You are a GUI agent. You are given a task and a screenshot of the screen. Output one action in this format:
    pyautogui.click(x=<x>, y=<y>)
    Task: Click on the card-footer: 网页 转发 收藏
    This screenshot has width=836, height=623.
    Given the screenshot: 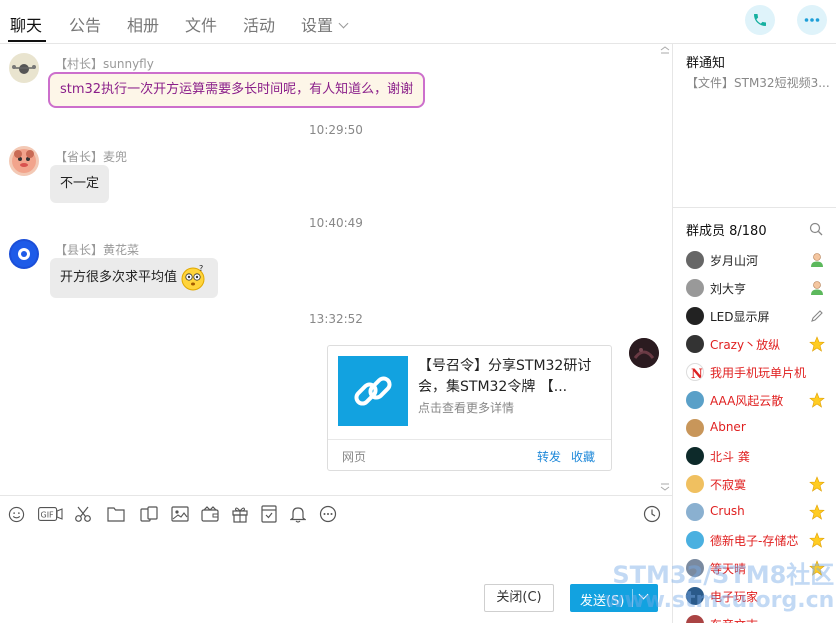 What is the action you would take?
    pyautogui.click(x=469, y=455)
    